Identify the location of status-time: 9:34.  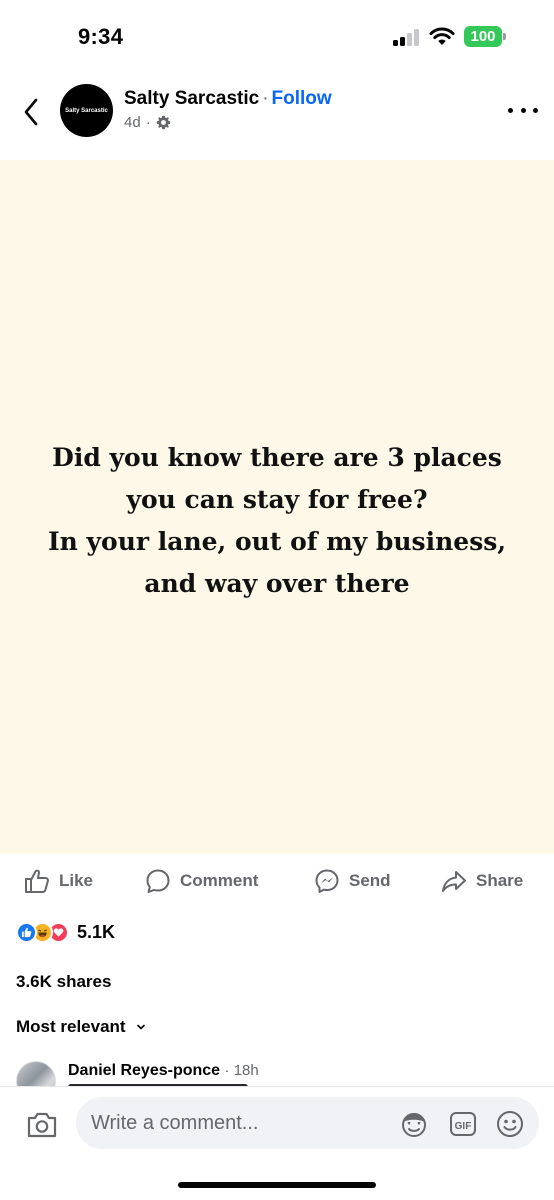
(101, 36).